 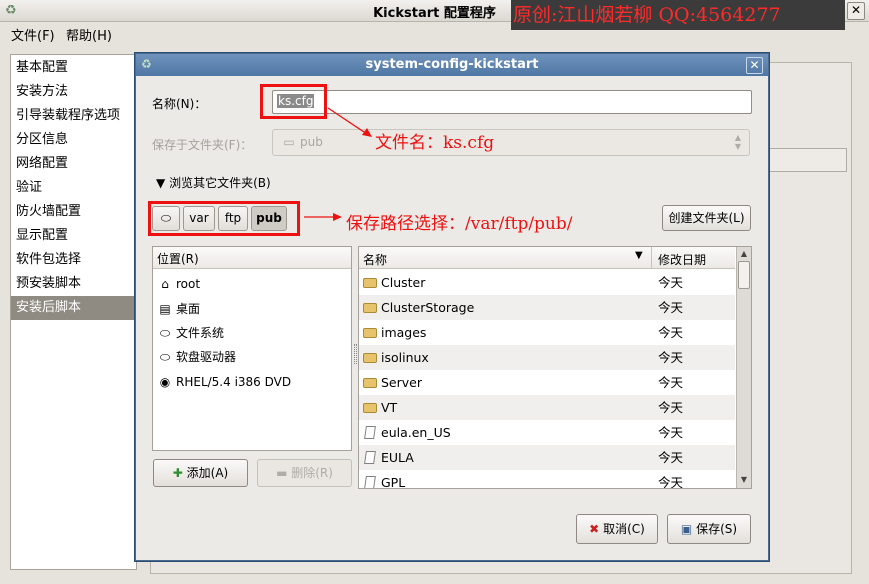 I want to click on column-divider, so click(x=651, y=257).